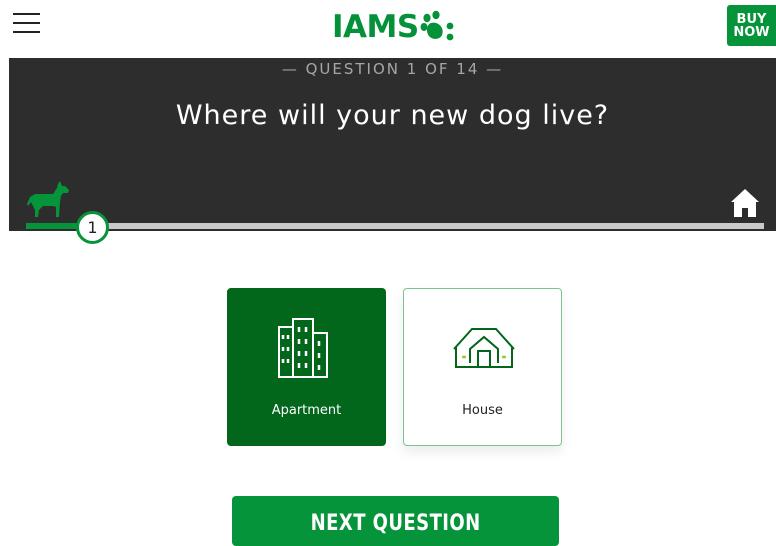  I want to click on buy-now-button: BUY NOW, so click(751, 25).